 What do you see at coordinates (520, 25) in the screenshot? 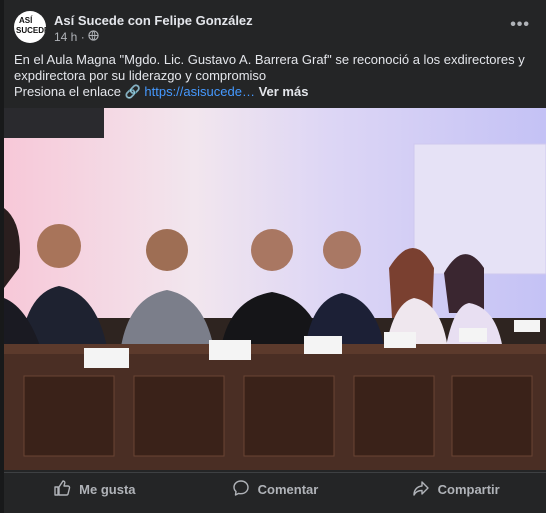
I see `more-options-button: •••` at bounding box center [520, 25].